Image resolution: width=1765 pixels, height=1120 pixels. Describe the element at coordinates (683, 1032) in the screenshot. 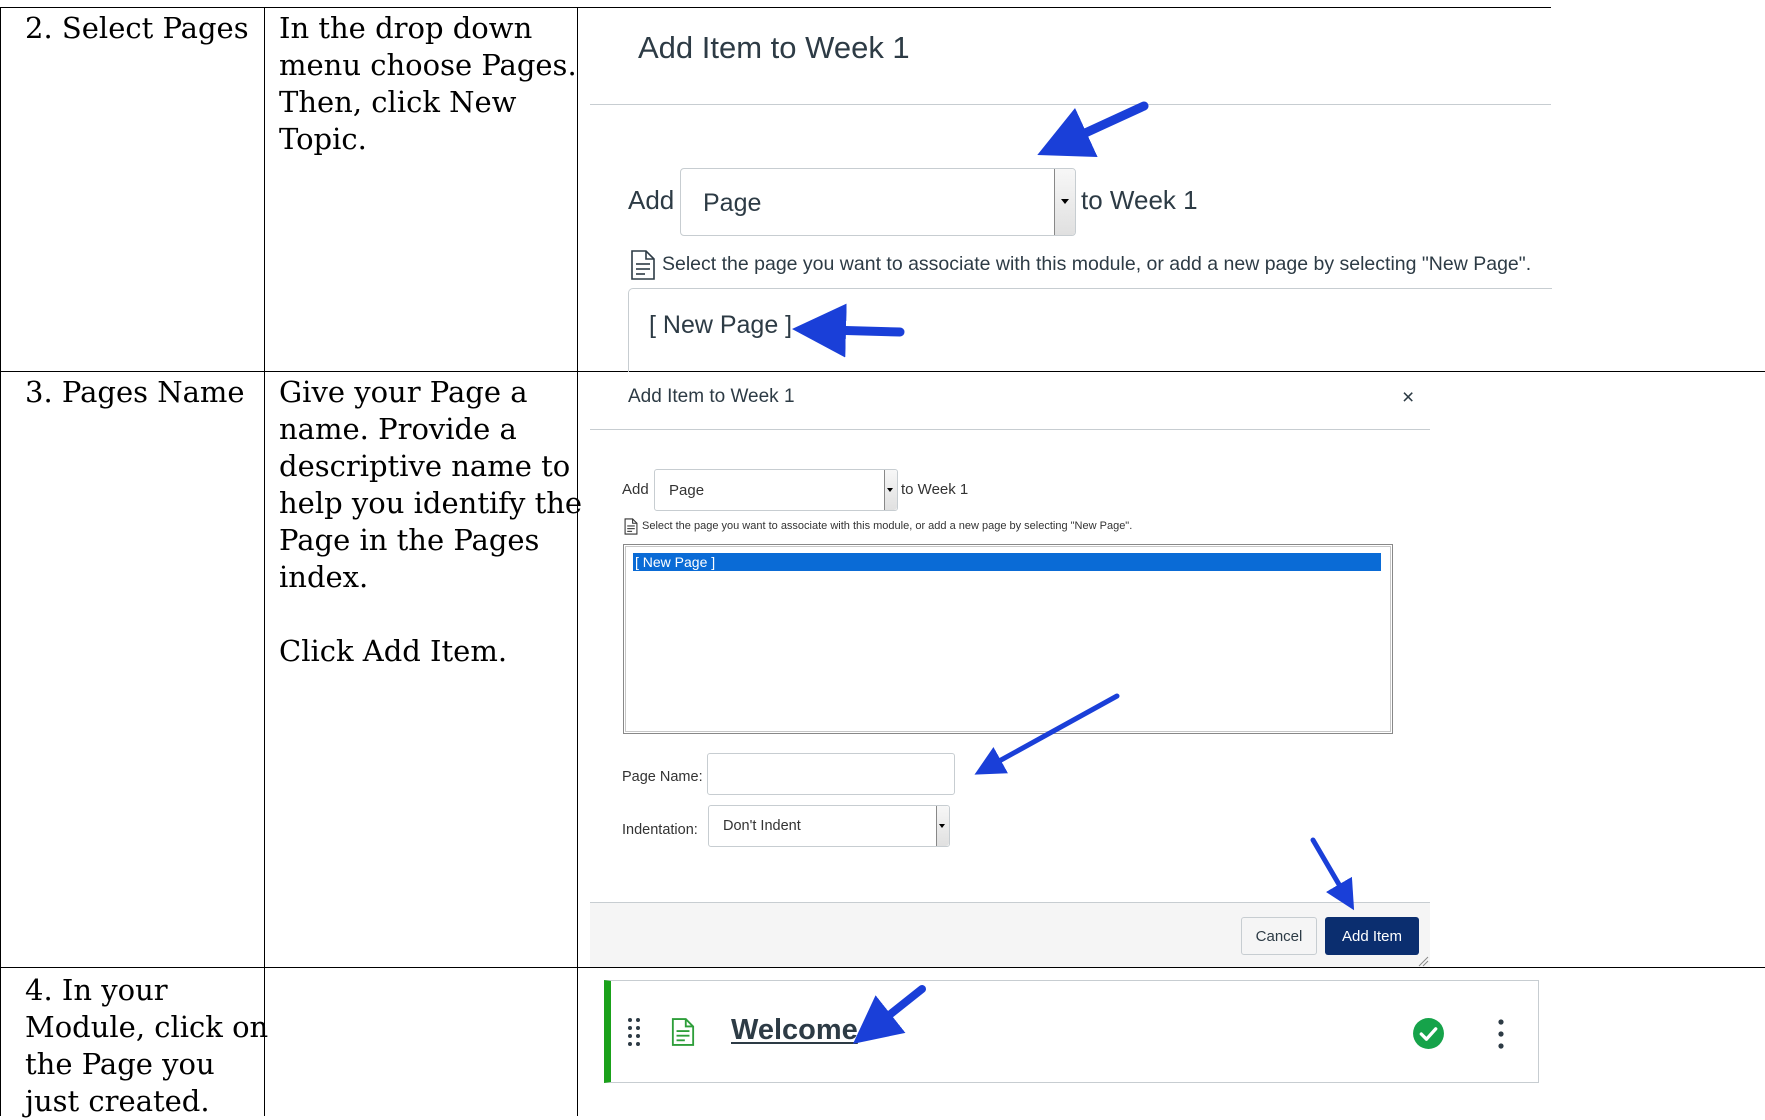

I see `page-icon` at that location.